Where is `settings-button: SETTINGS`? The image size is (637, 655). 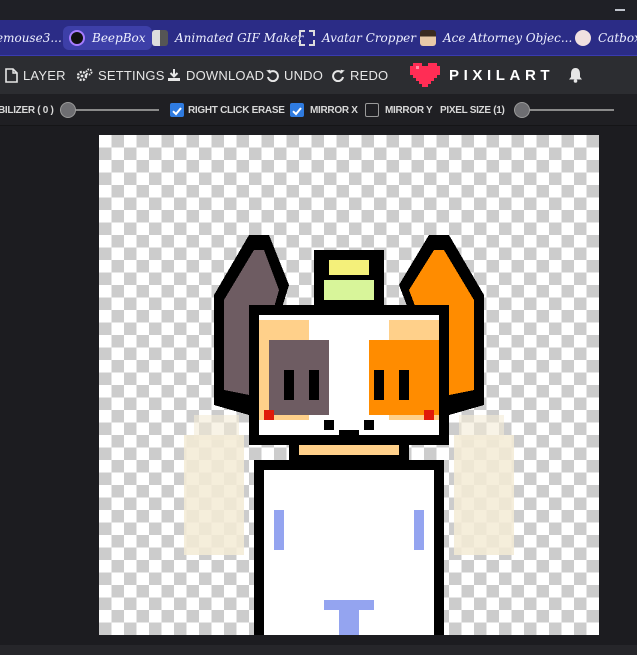 settings-button: SETTINGS is located at coordinates (120, 75).